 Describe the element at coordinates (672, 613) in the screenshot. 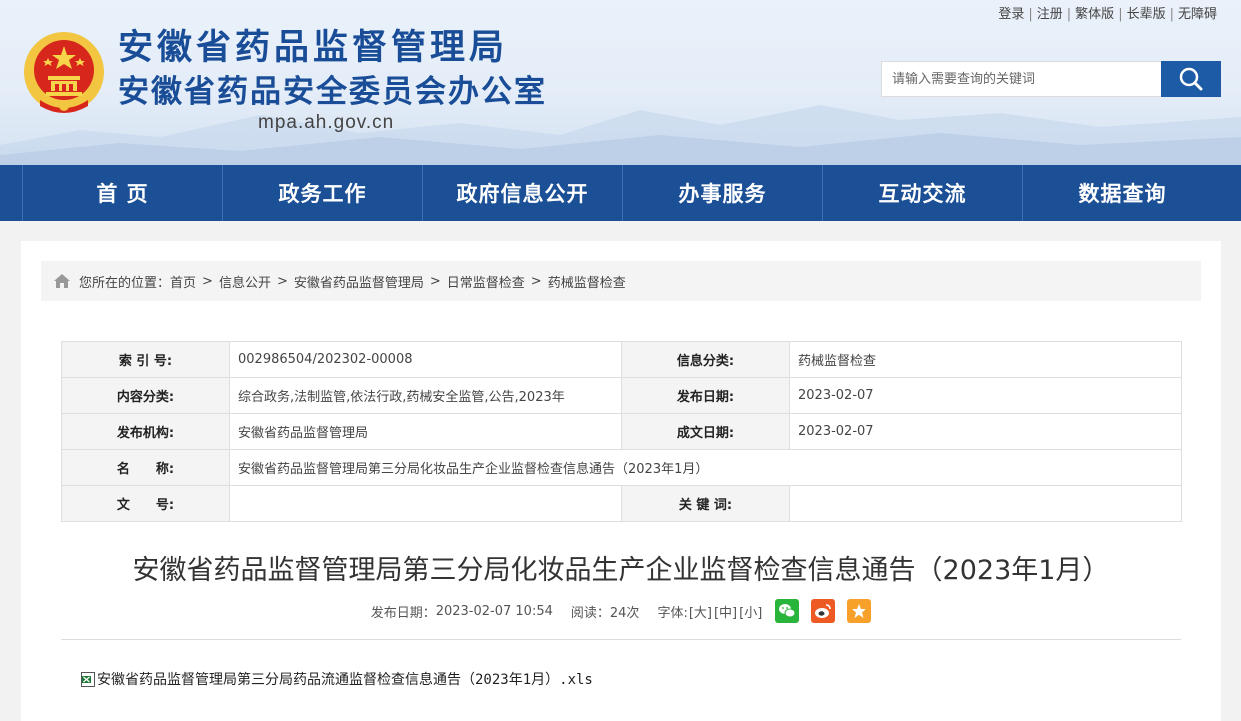

I see `font-size-label: 字体:` at that location.